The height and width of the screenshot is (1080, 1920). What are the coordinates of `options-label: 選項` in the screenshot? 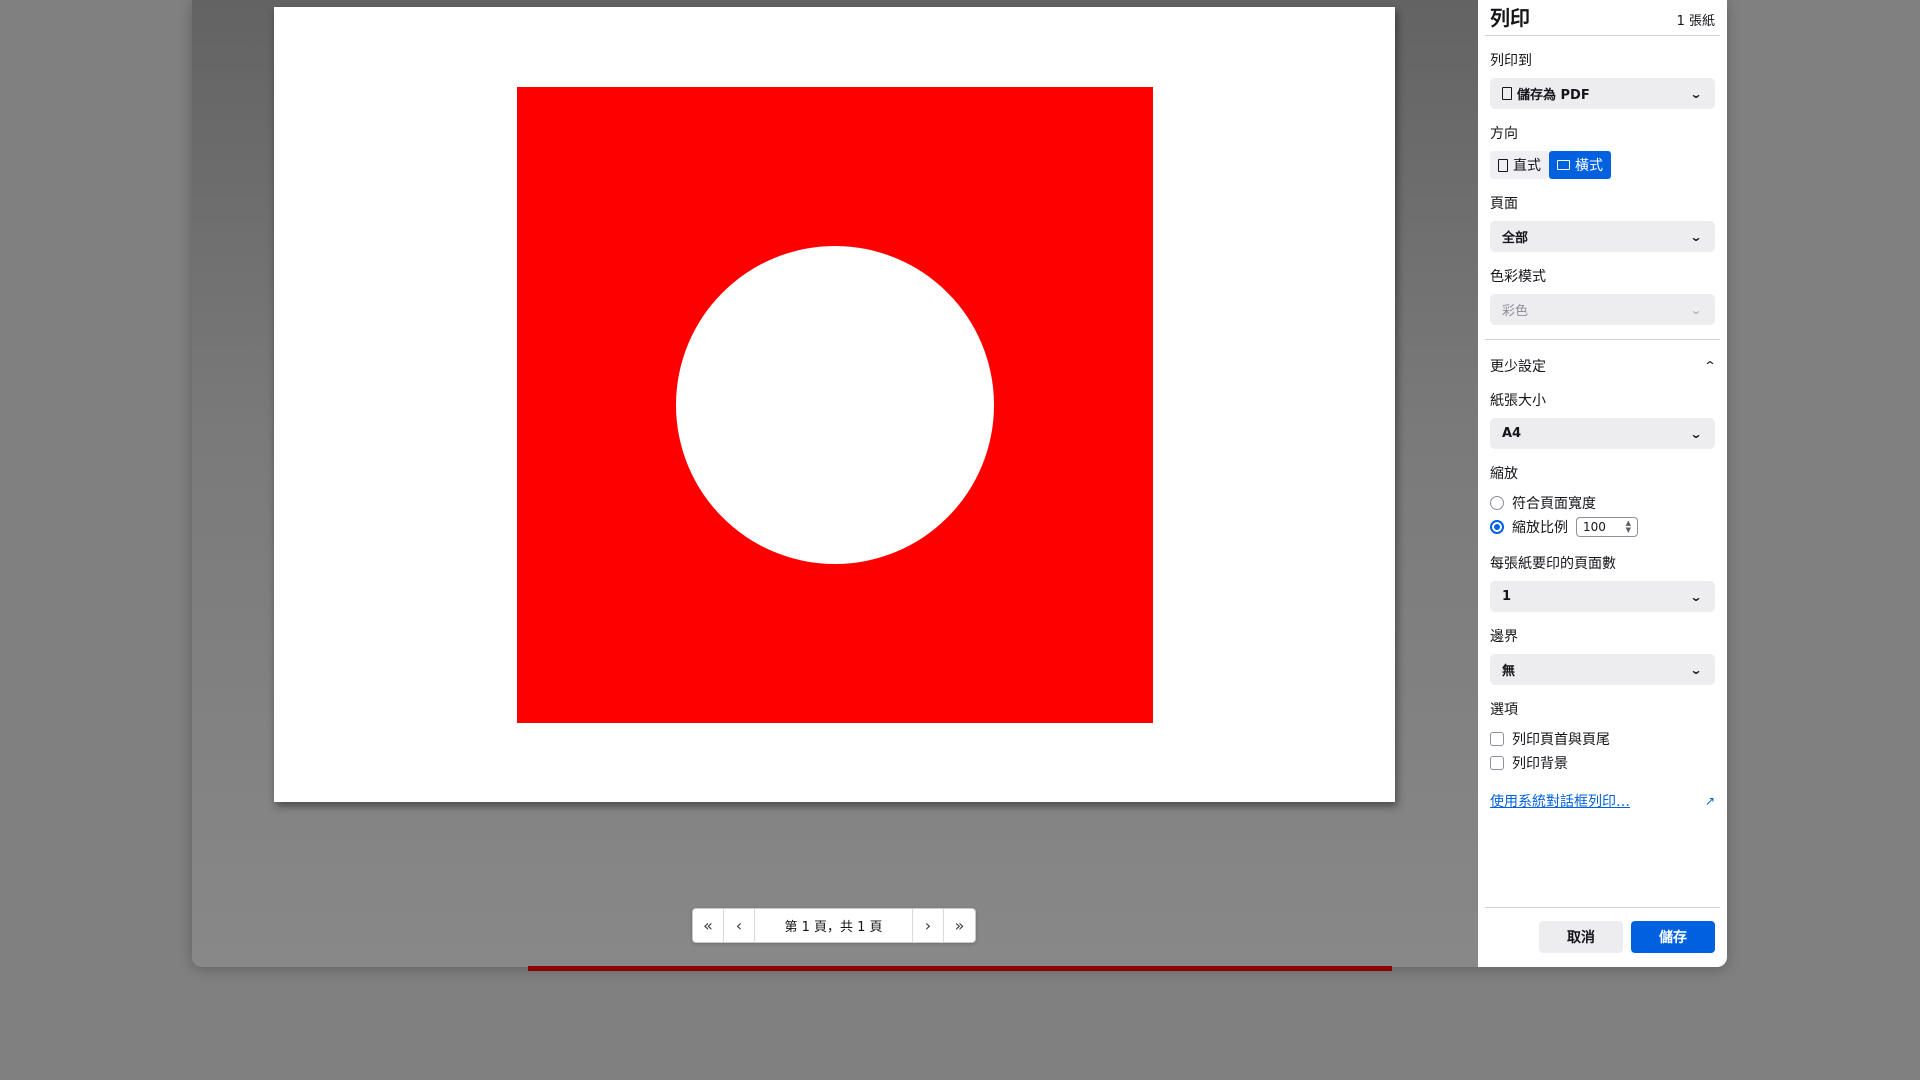 It's located at (1504, 710).